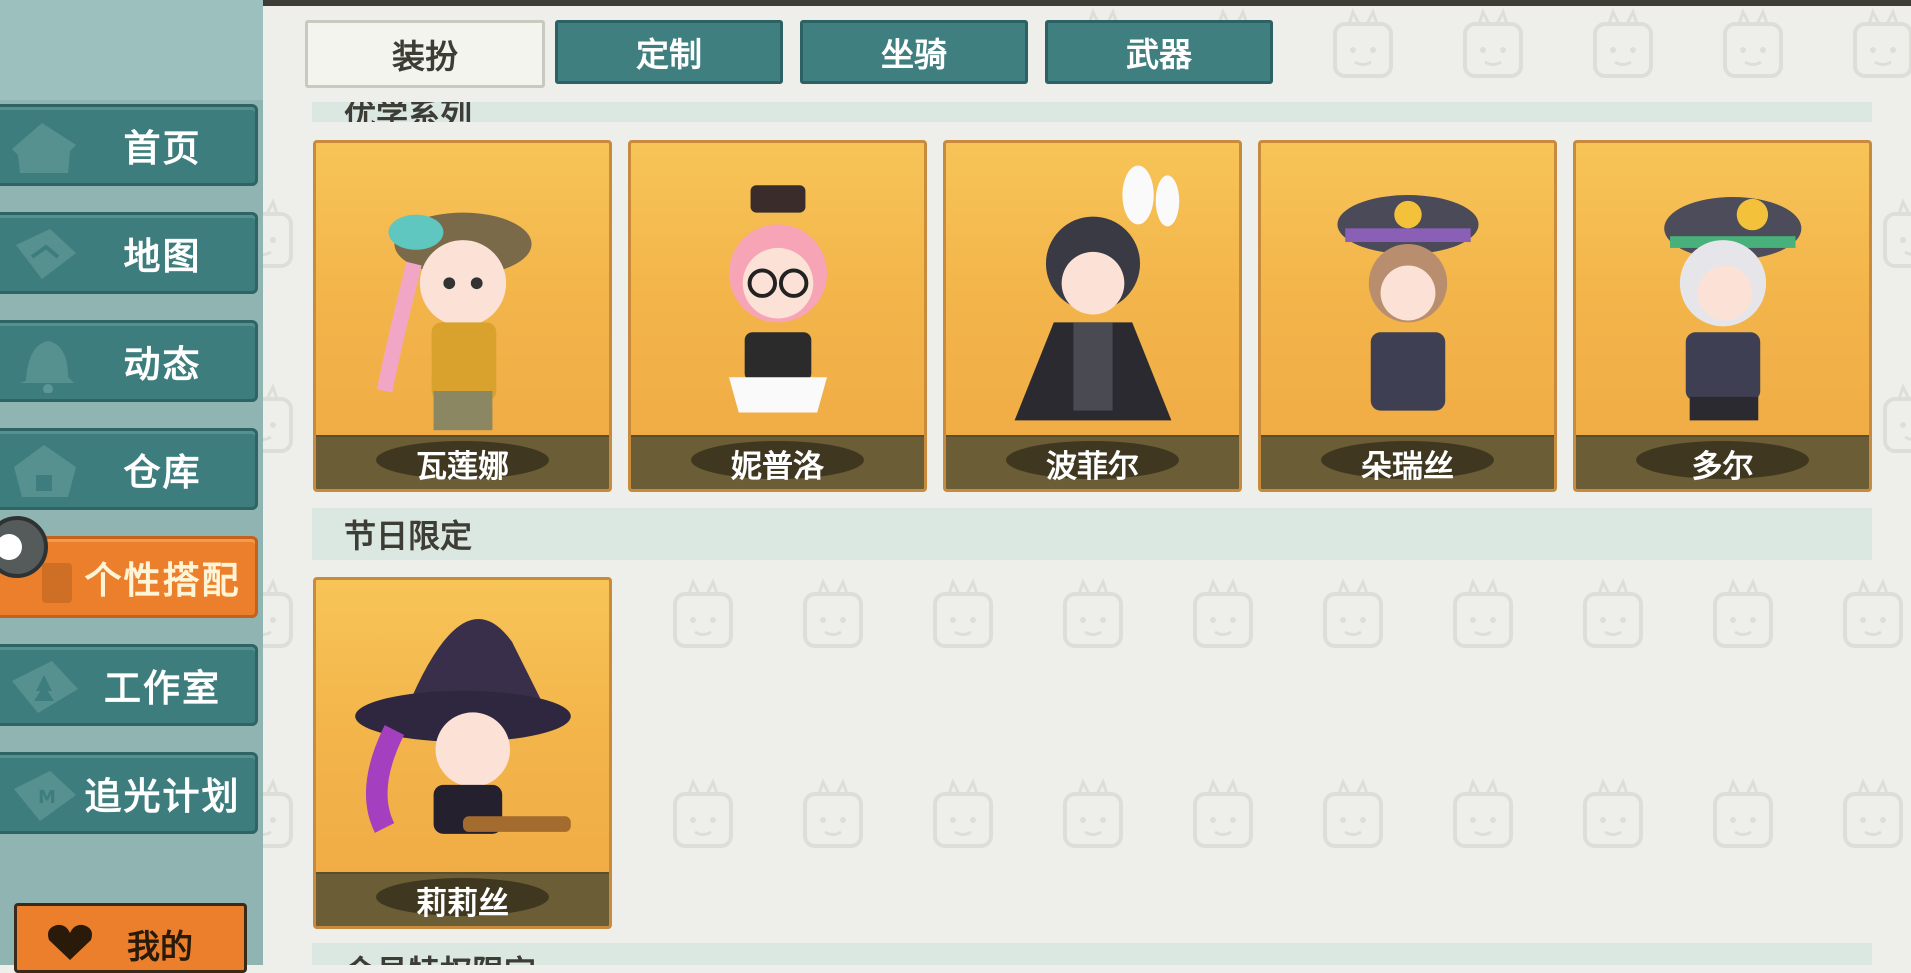 The image size is (1911, 973). I want to click on tab-outfit: 装扮, so click(425, 54).